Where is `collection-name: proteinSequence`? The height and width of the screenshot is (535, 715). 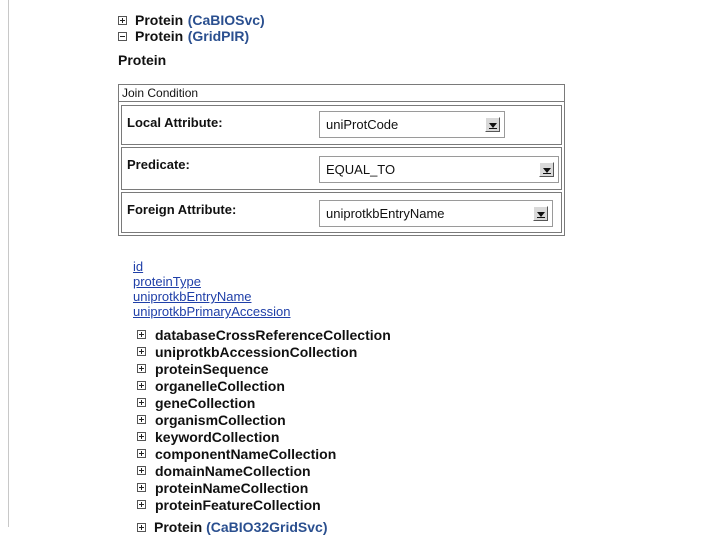 collection-name: proteinSequence is located at coordinates (212, 368).